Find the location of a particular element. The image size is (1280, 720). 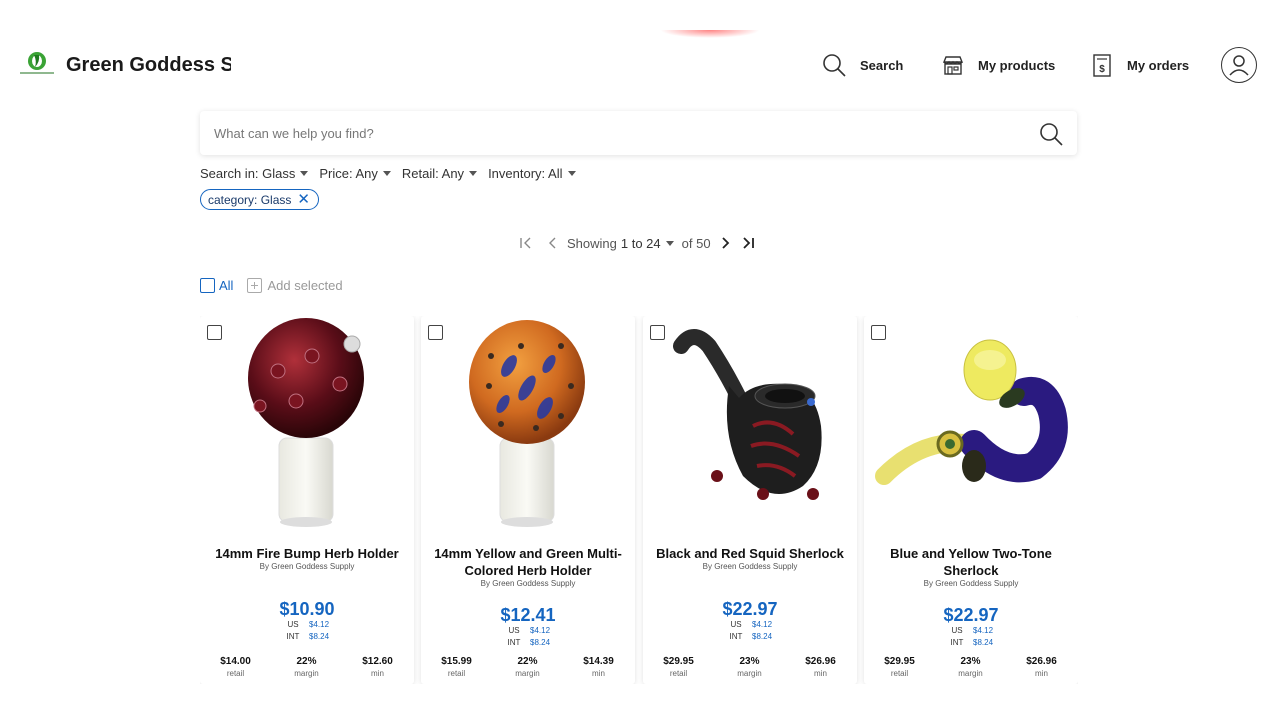

product-stats: $29.95 retail 23% margin $26.96 min is located at coordinates (971, 667).